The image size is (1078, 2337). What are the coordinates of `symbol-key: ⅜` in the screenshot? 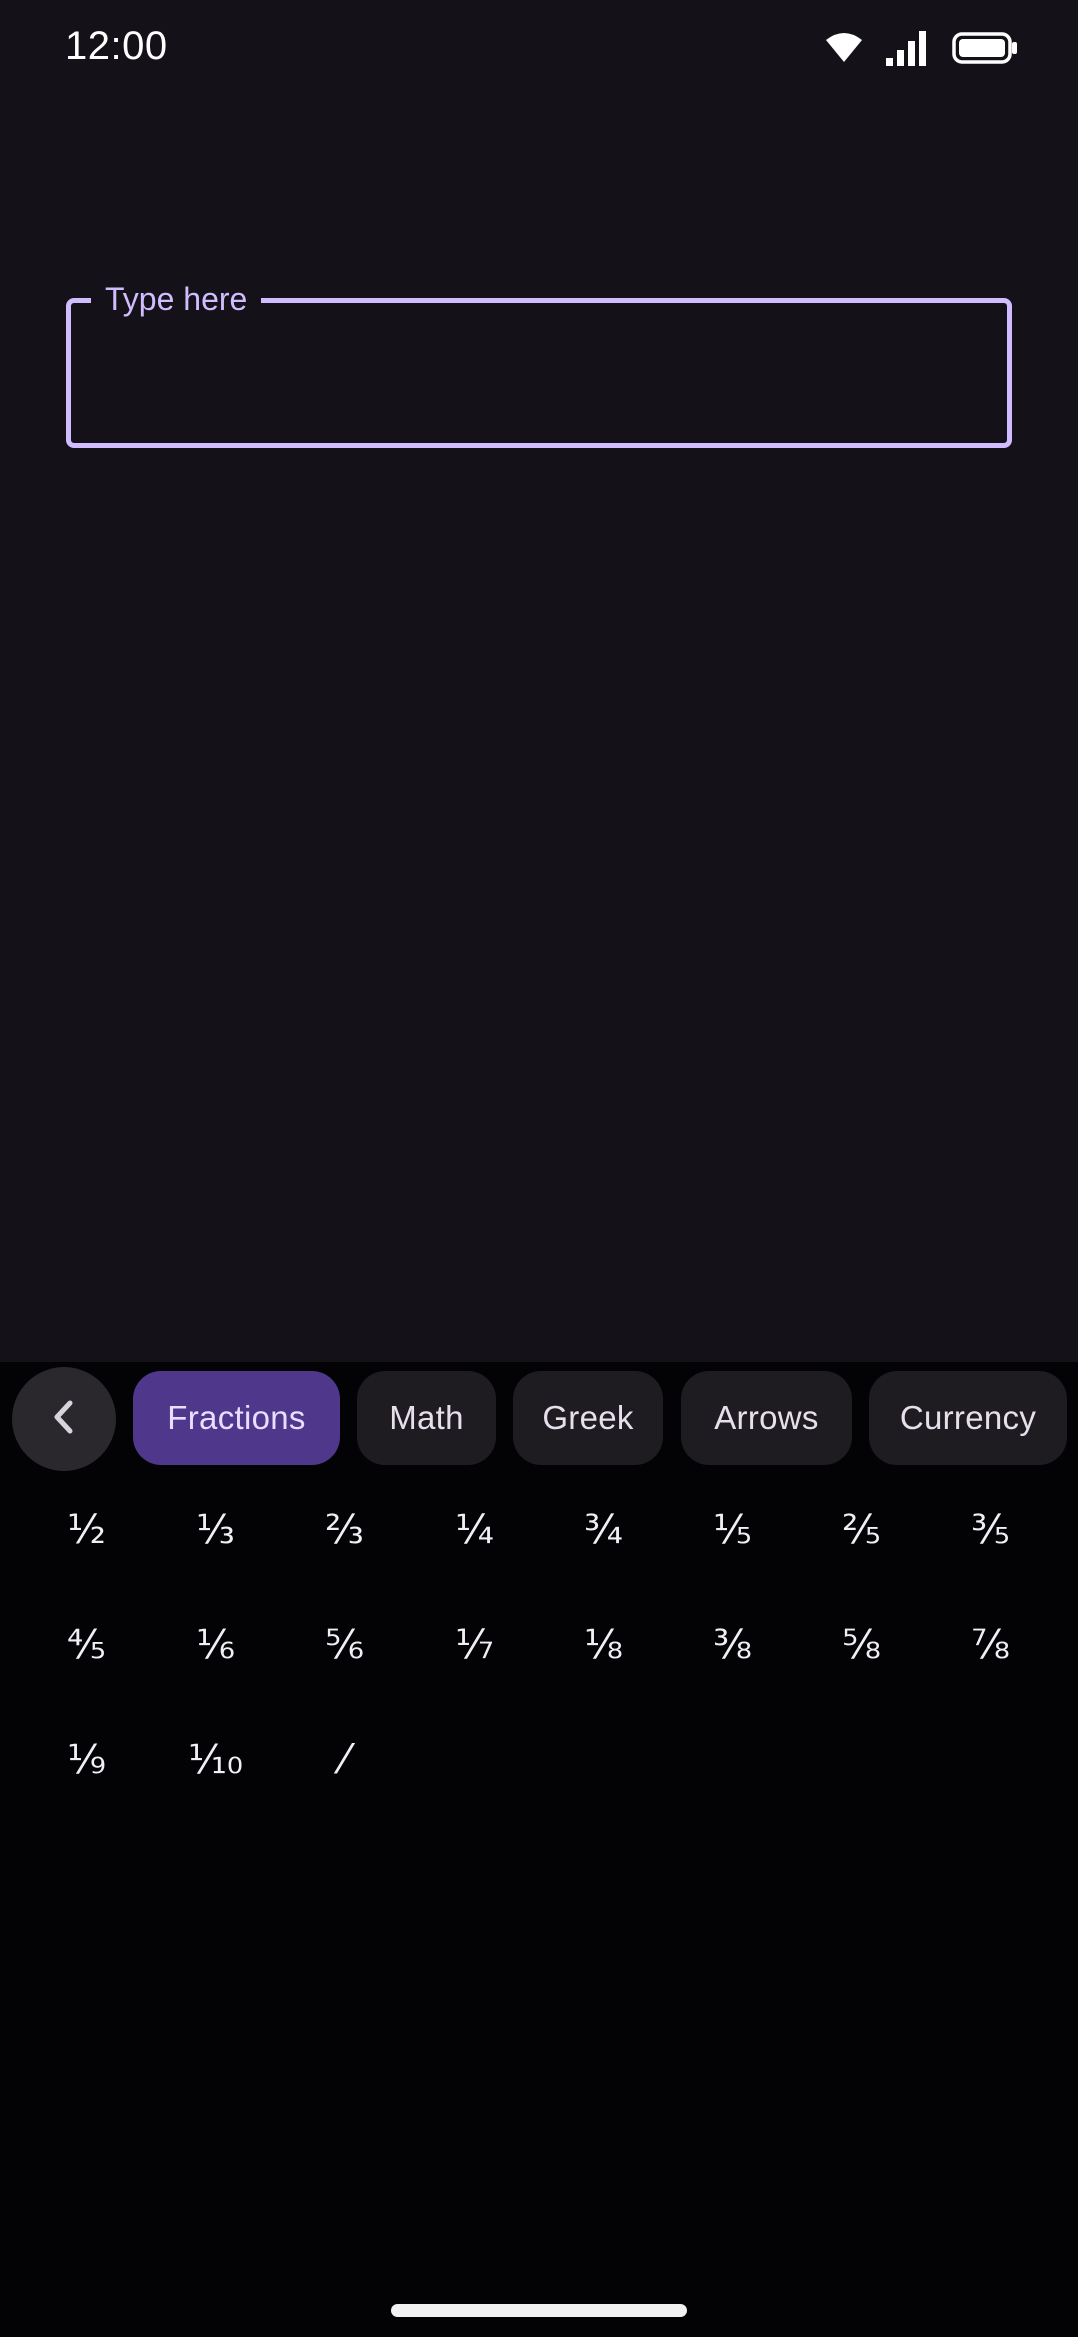 It's located at (732, 1645).